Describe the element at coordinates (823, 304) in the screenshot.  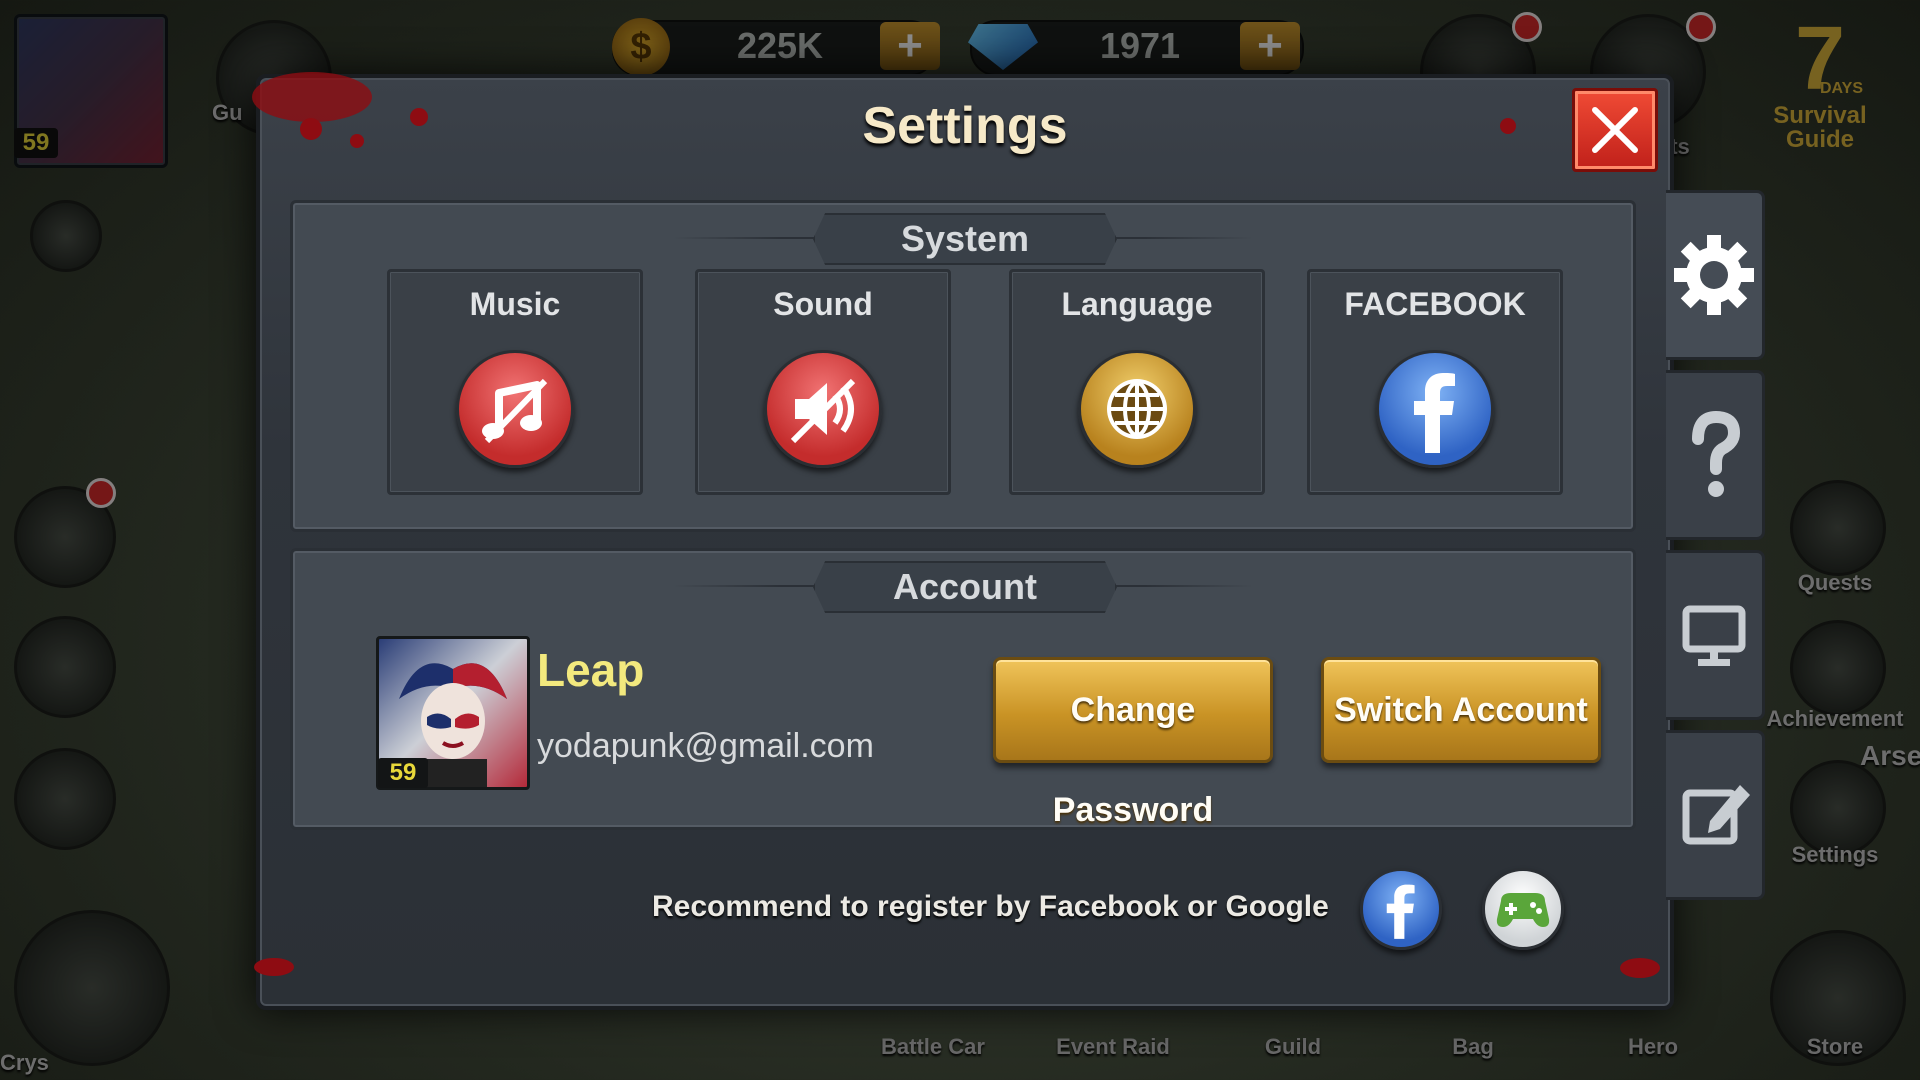
I see `sound-label: Sound` at that location.